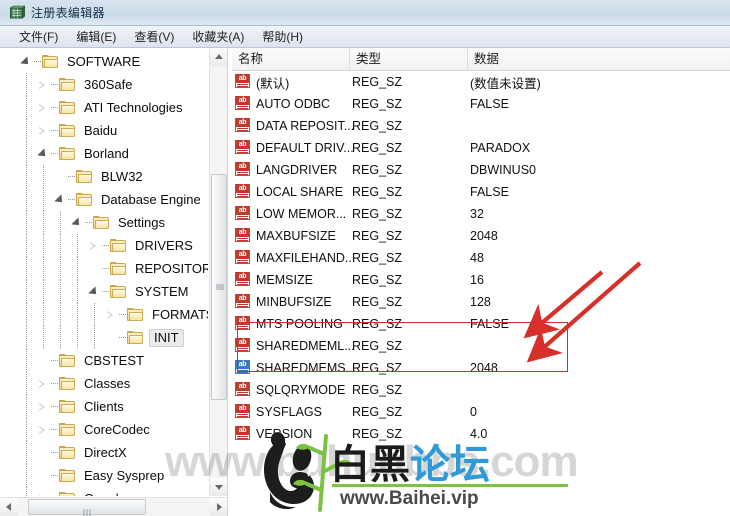  What do you see at coordinates (104, 84) in the screenshot?
I see `tree-item-360safe: 360Safe` at bounding box center [104, 84].